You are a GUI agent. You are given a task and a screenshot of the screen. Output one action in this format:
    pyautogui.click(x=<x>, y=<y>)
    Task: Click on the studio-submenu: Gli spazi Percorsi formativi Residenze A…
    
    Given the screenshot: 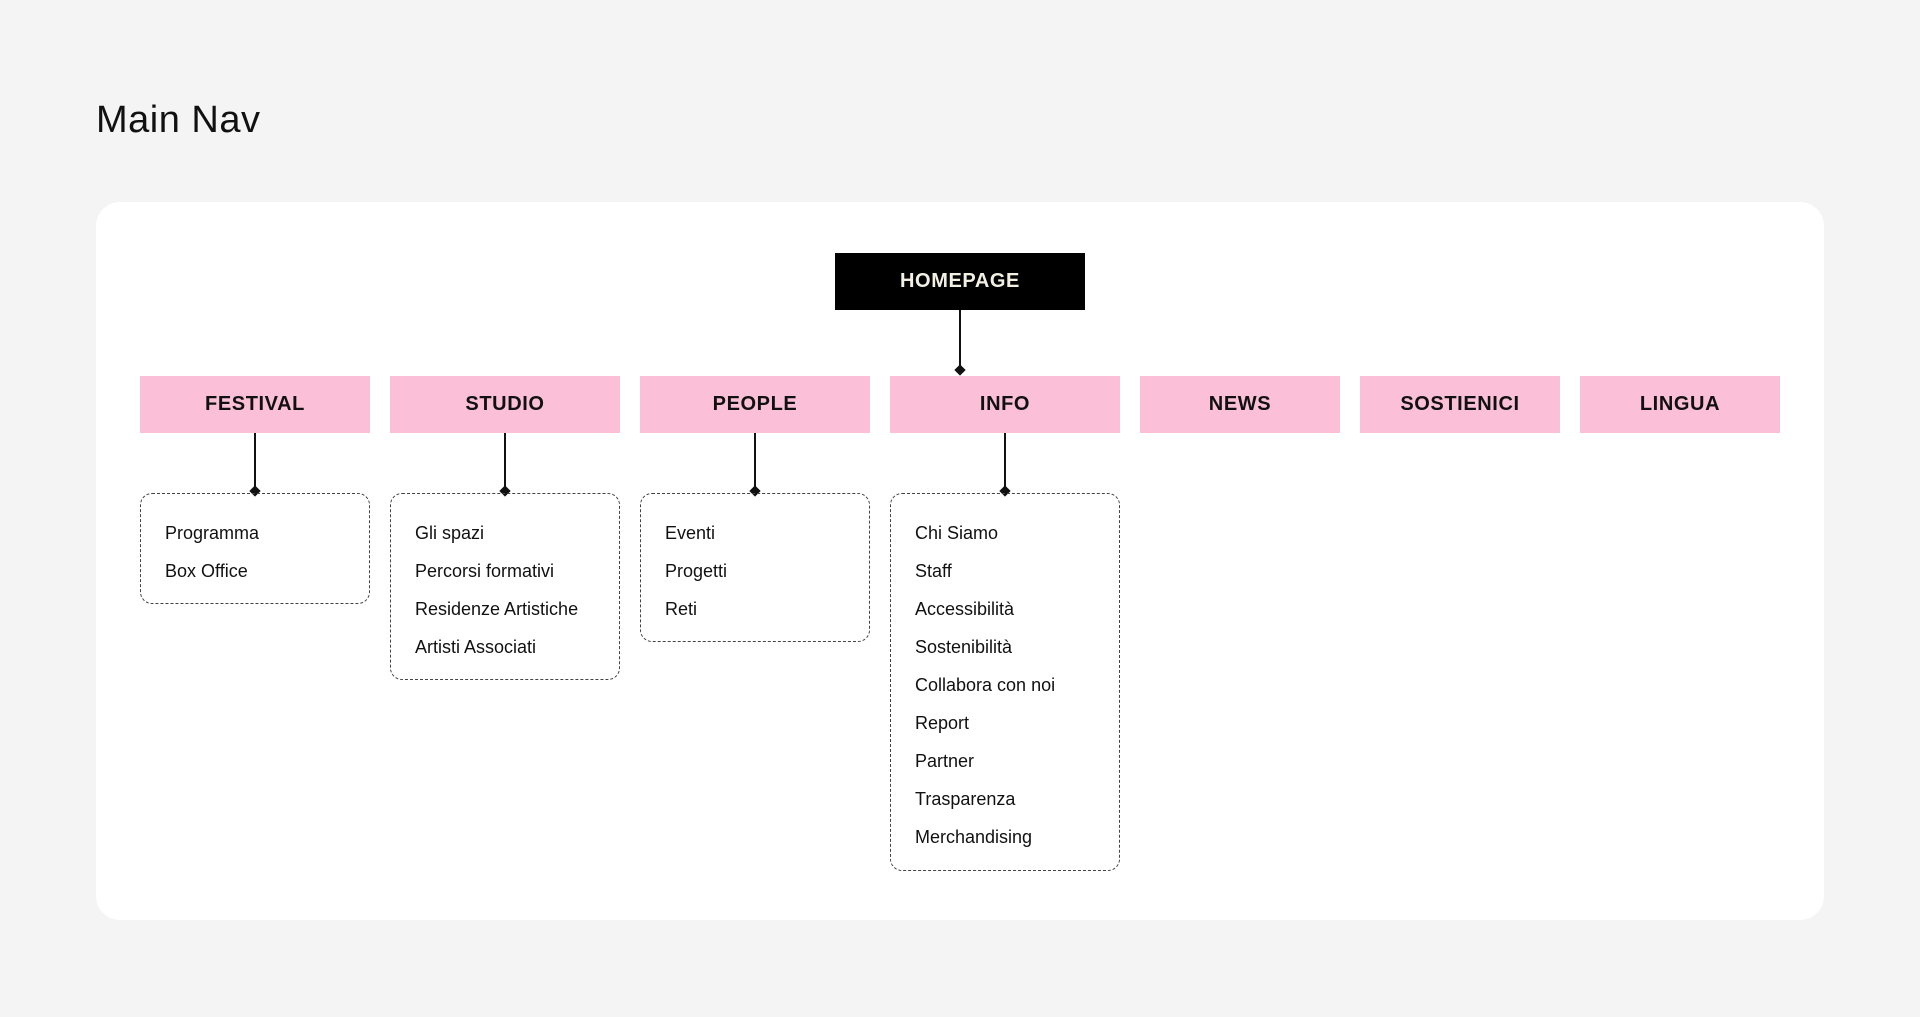 What is the action you would take?
    pyautogui.click(x=505, y=586)
    